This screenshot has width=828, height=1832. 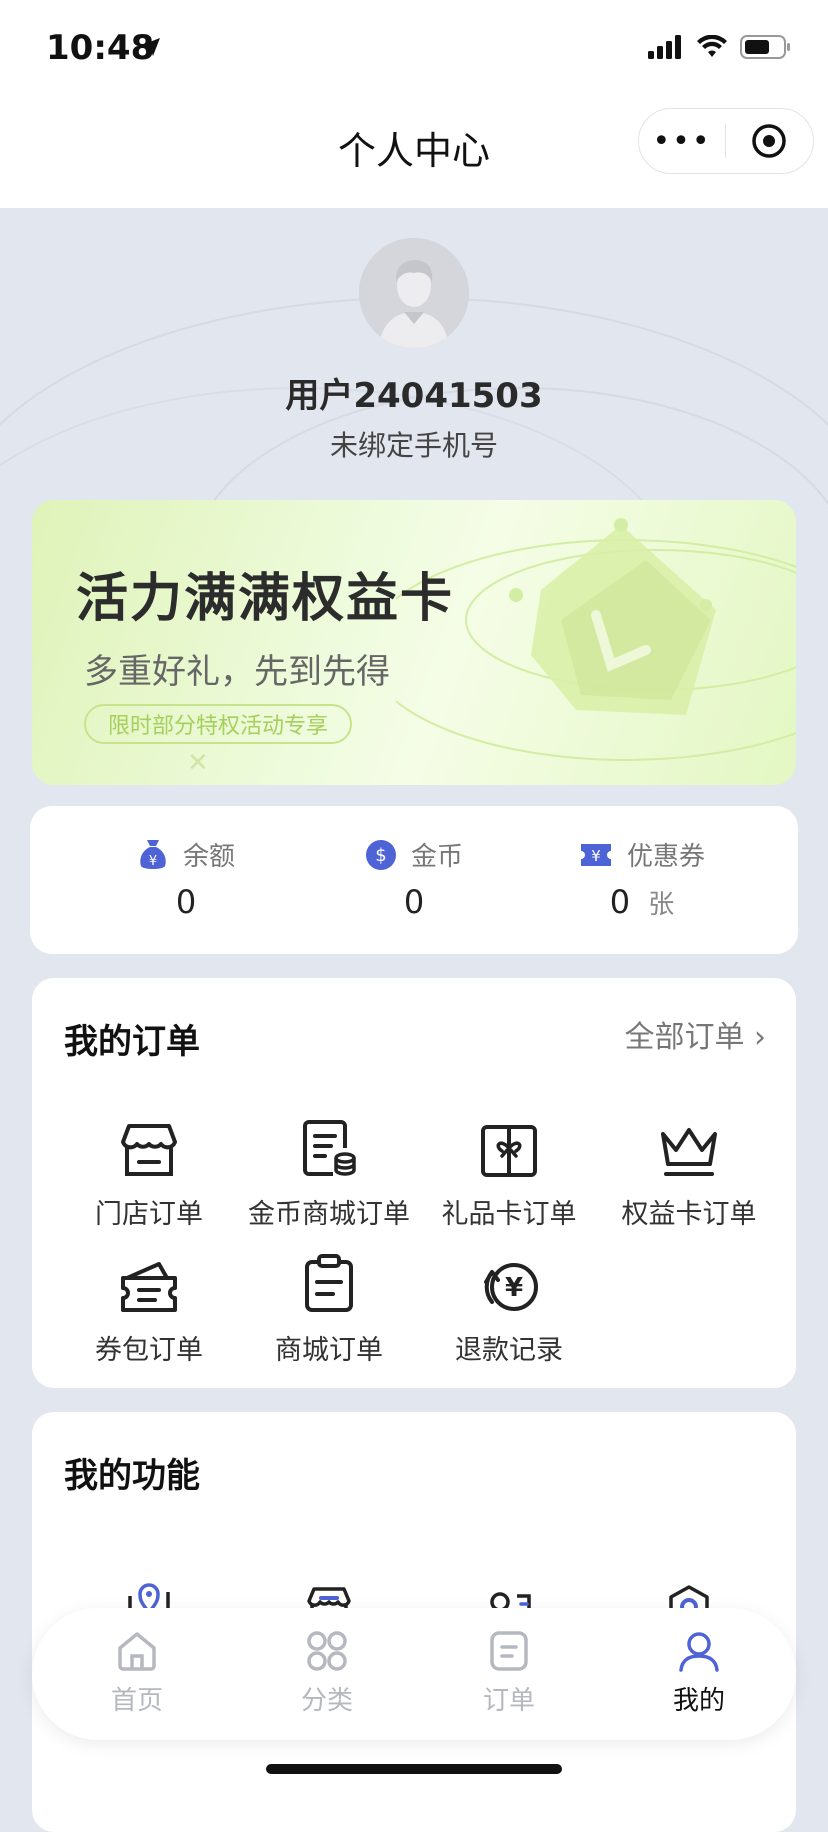 I want to click on tab-label: 订单, so click(x=508, y=1701).